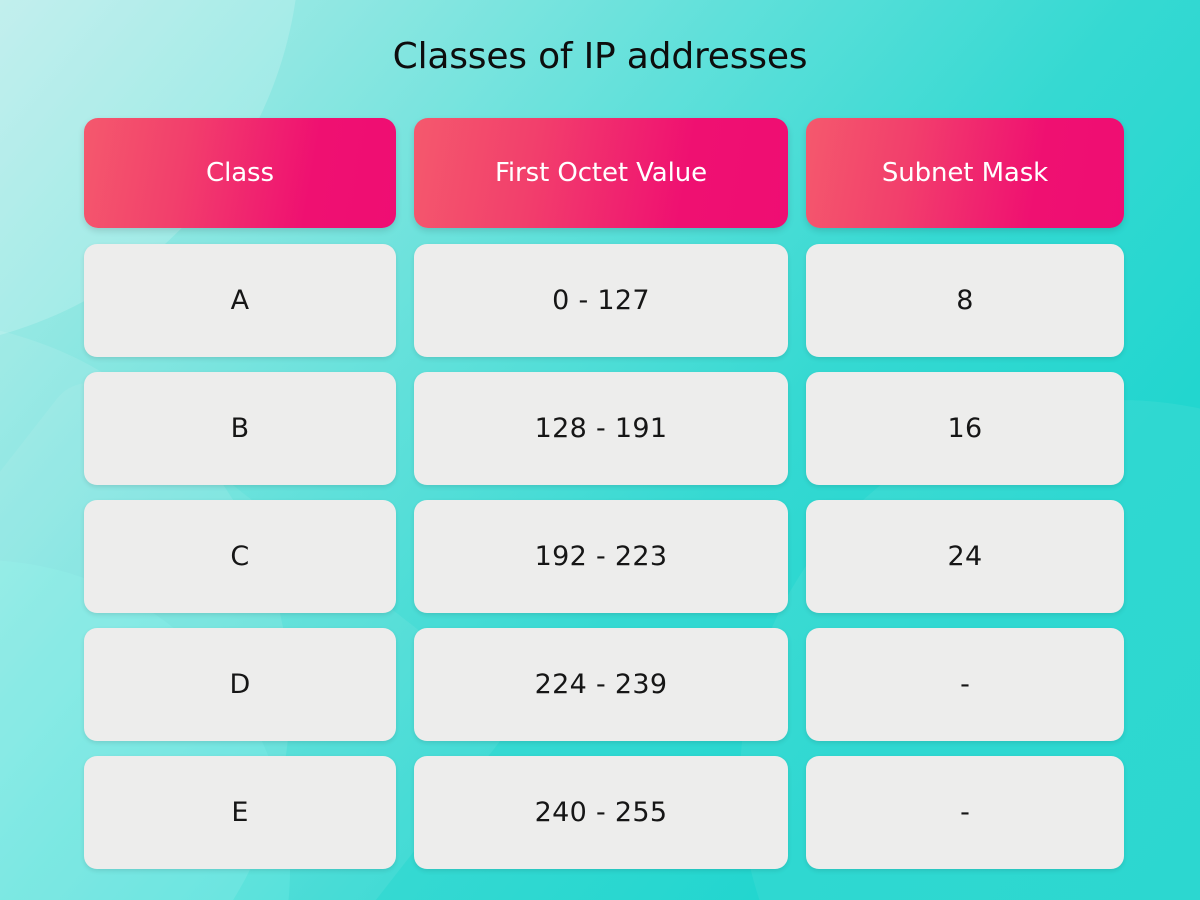 The height and width of the screenshot is (900, 1200). What do you see at coordinates (965, 300) in the screenshot?
I see `cell-subnet-mask: 8` at bounding box center [965, 300].